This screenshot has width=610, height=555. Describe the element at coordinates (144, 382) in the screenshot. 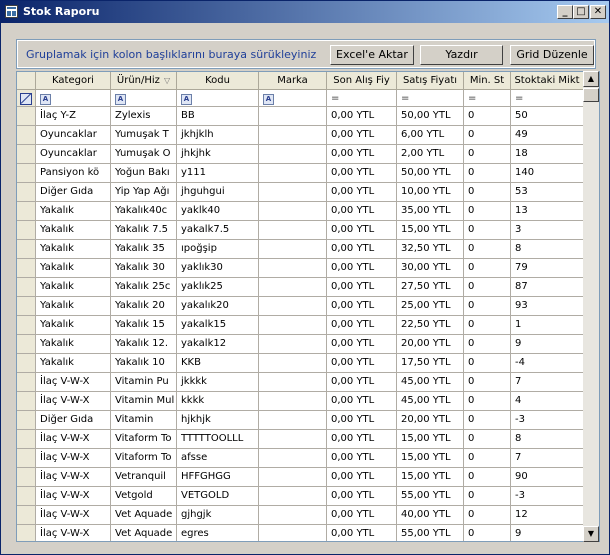

I see `table-cell: Vitamin Pu` at that location.